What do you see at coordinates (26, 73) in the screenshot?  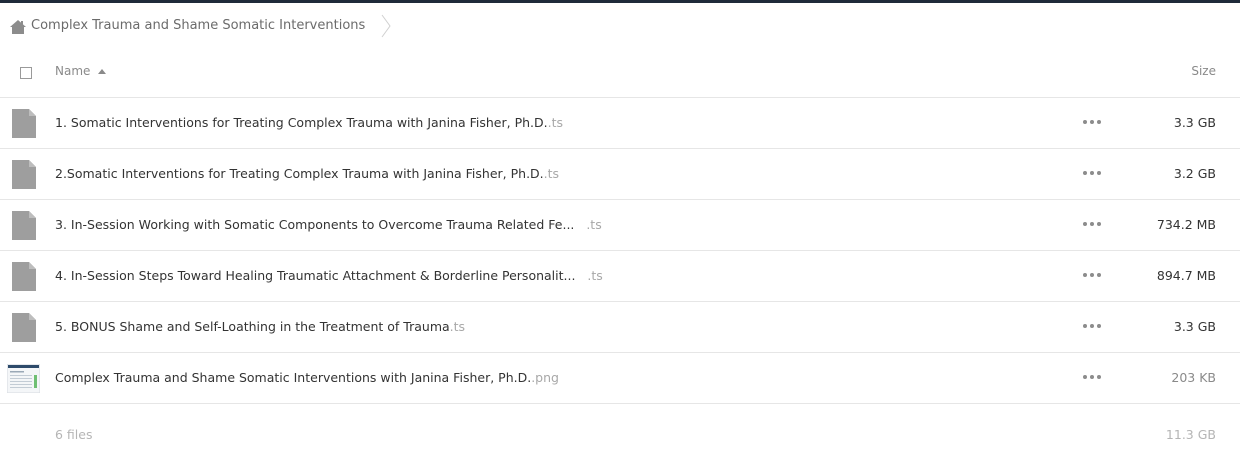 I see `select-all-checkbox` at bounding box center [26, 73].